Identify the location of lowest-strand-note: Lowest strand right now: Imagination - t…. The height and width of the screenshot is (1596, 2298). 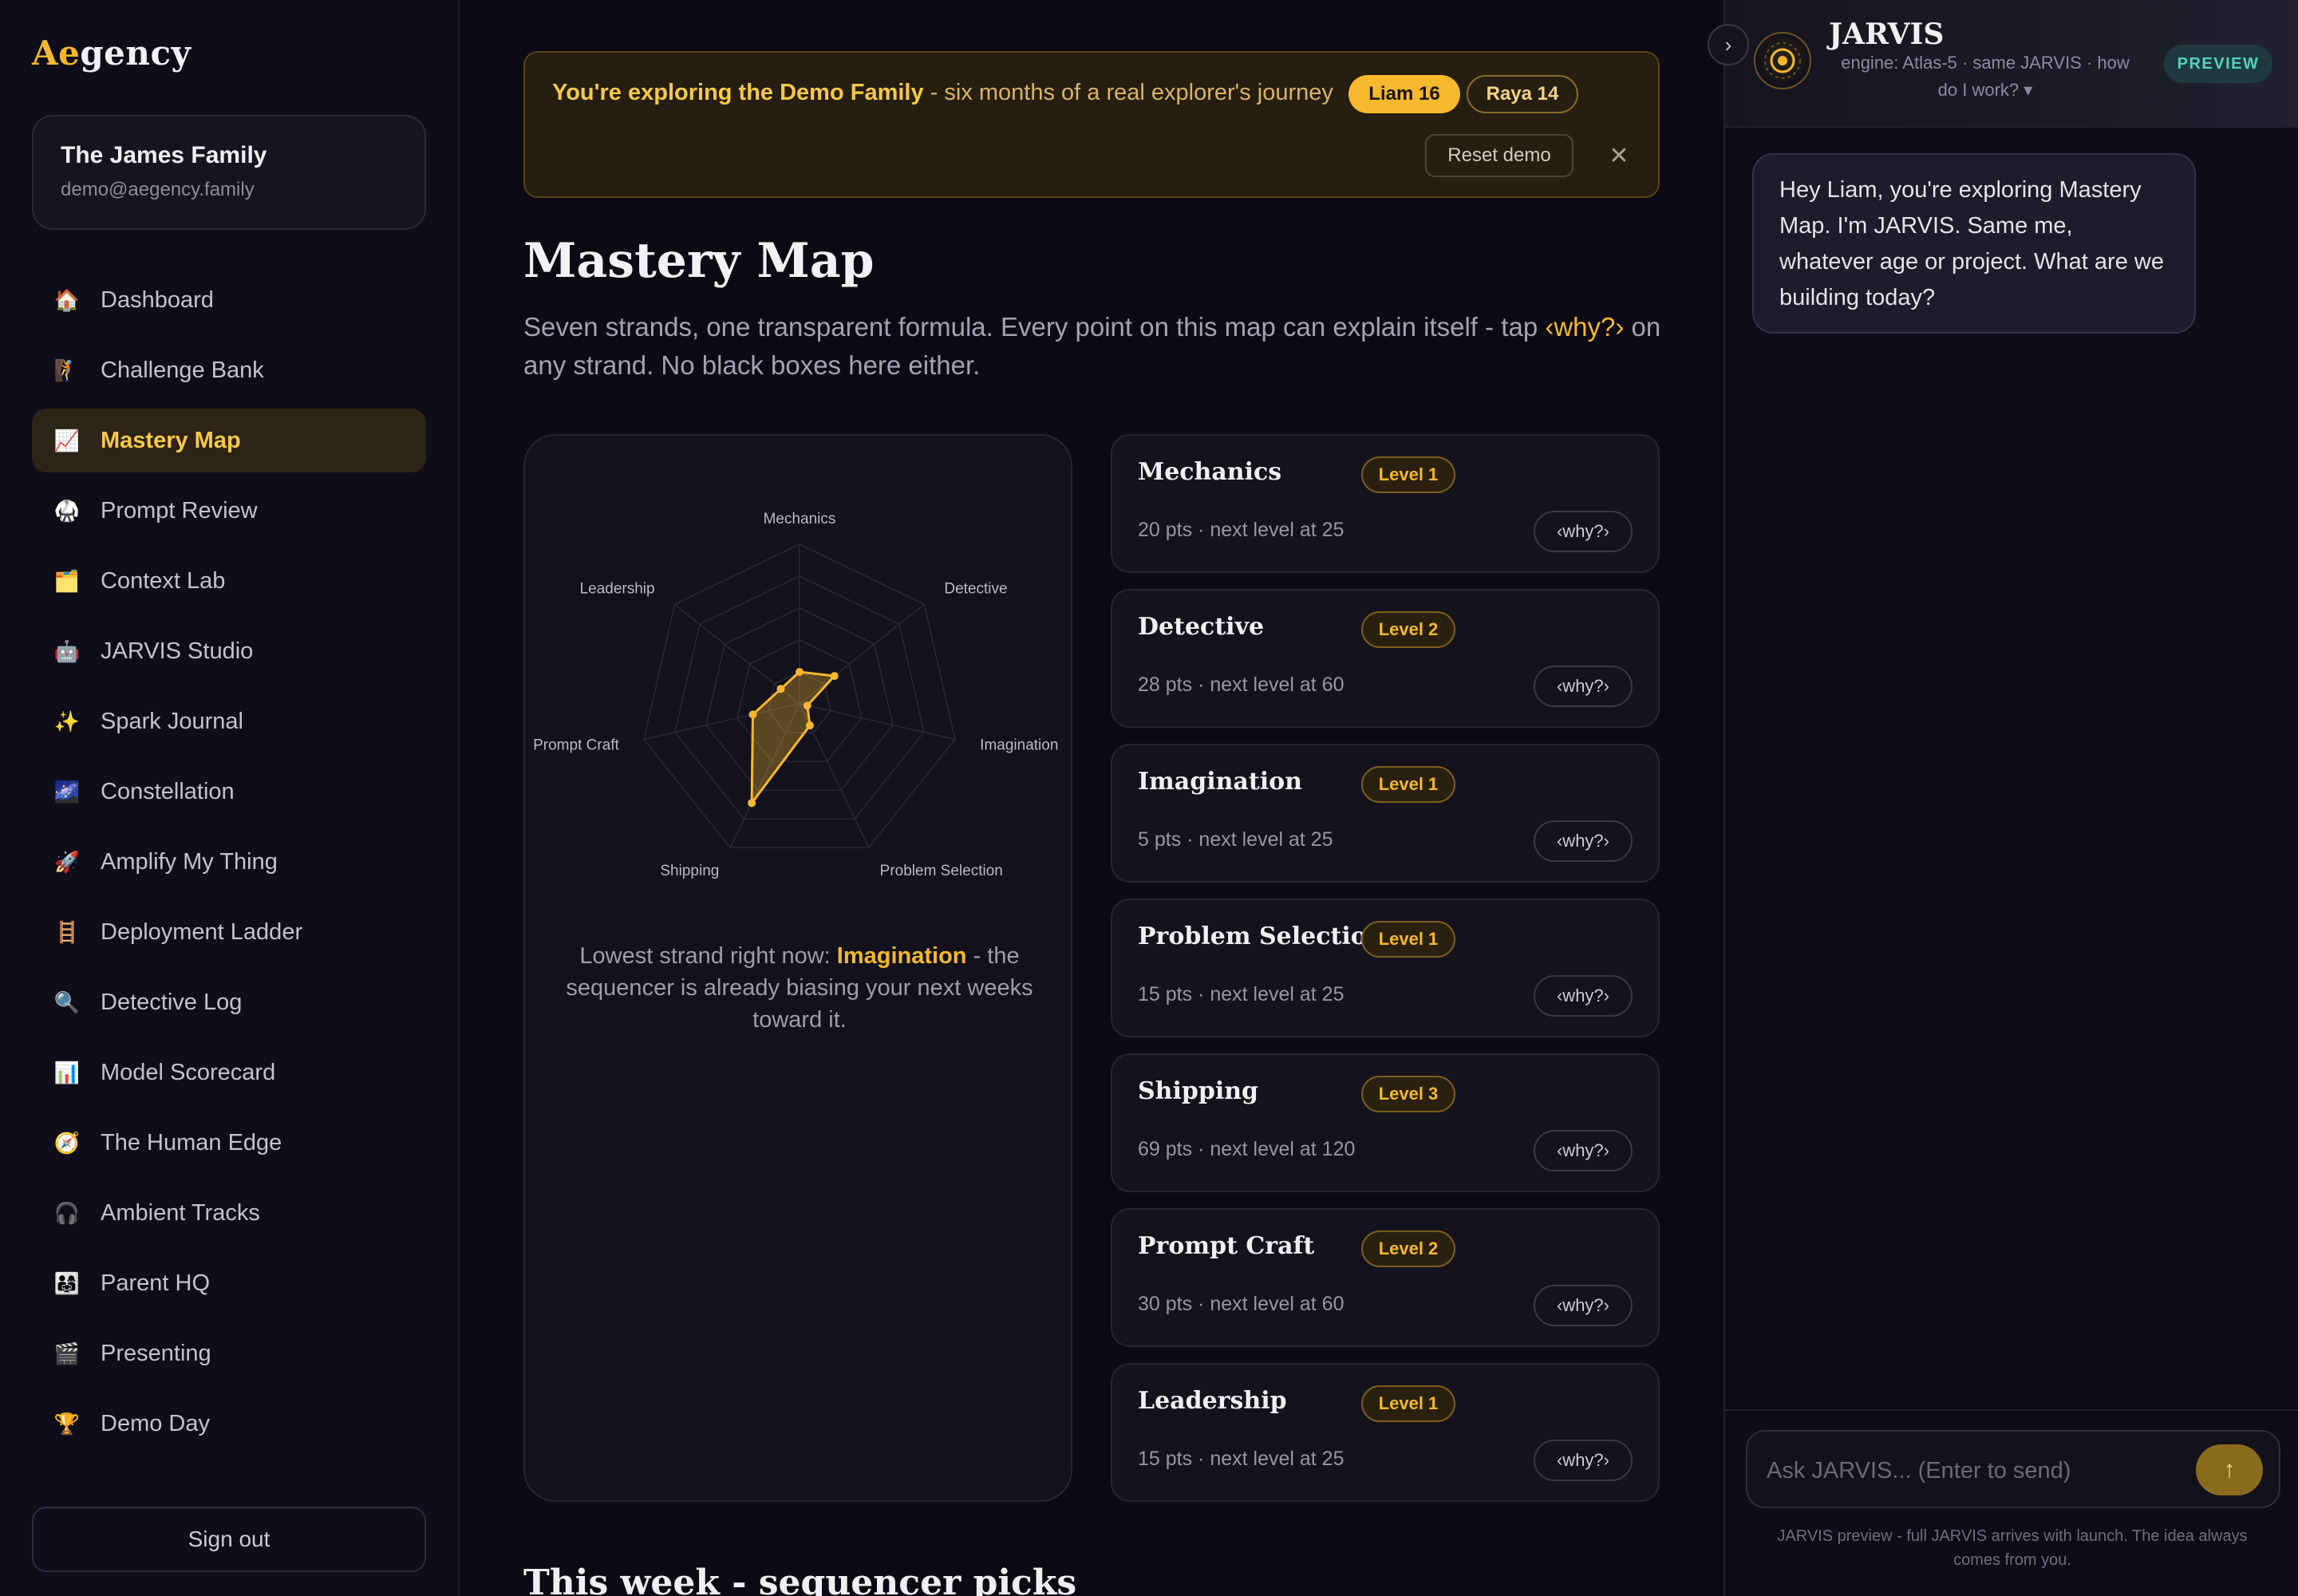
(800, 988).